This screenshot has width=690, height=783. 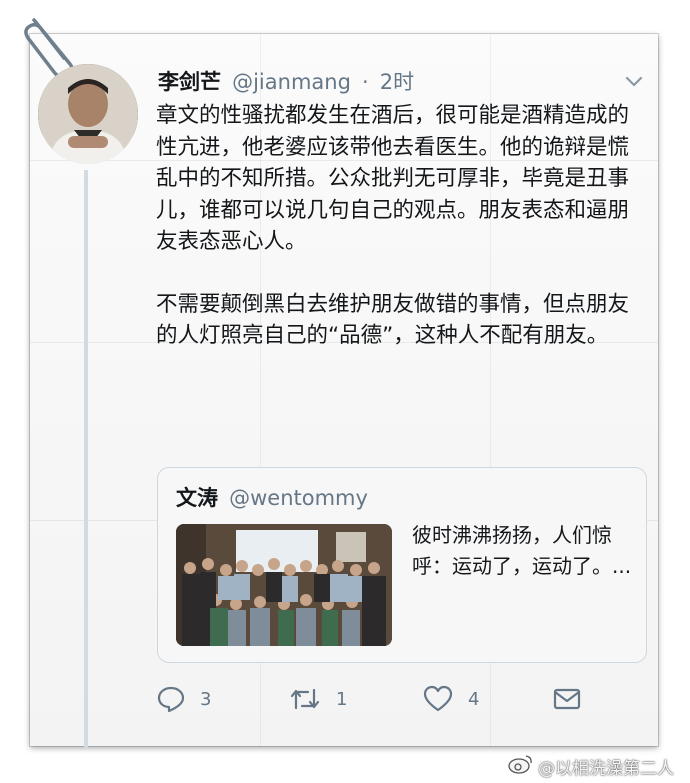 I want to click on thread-line, so click(x=86, y=459).